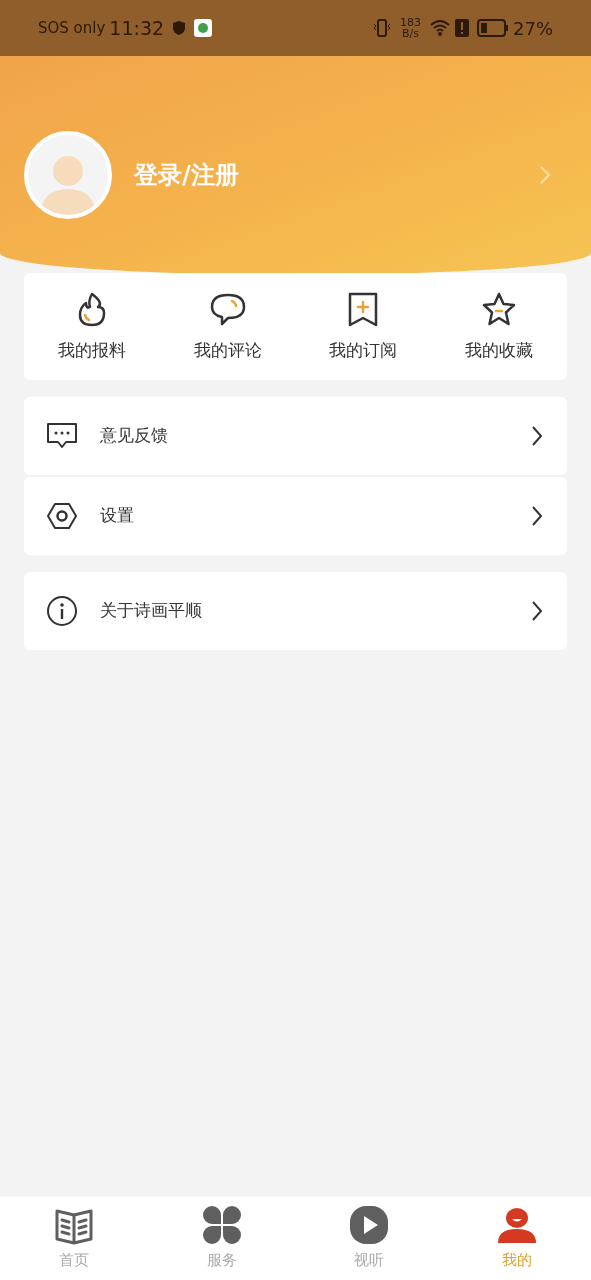  What do you see at coordinates (295, 610) in the screenshot?
I see `menu-item: 关于诗画平顺` at bounding box center [295, 610].